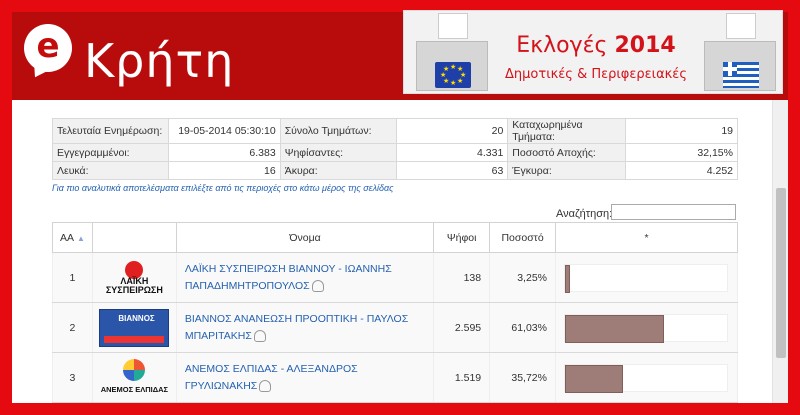  I want to click on col-name-header: Όνομα, so click(305, 237).